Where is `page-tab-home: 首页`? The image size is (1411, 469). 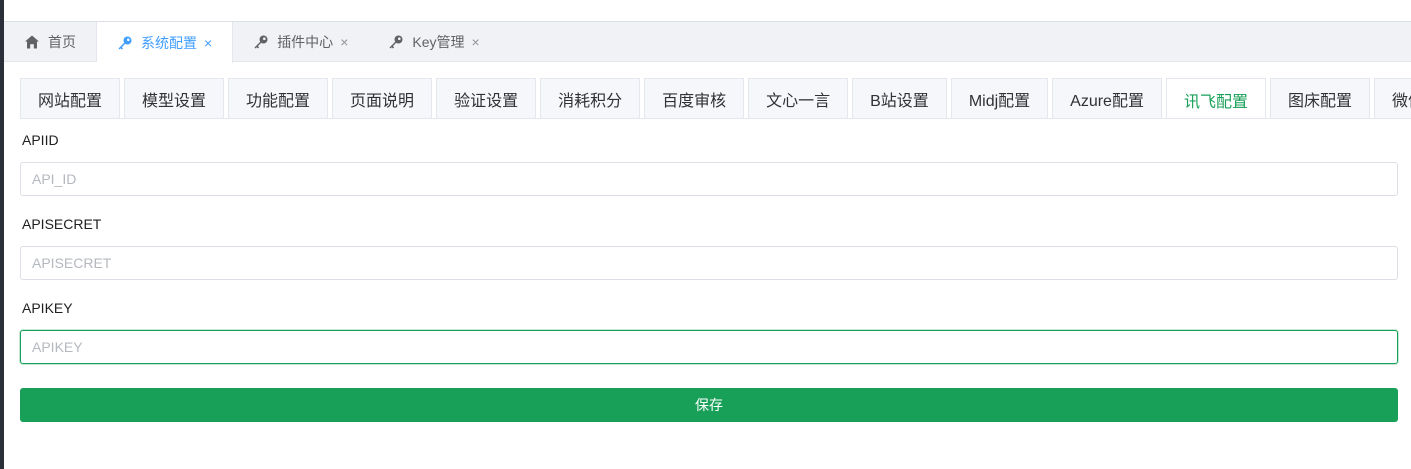
page-tab-home: 首页 is located at coordinates (50, 42).